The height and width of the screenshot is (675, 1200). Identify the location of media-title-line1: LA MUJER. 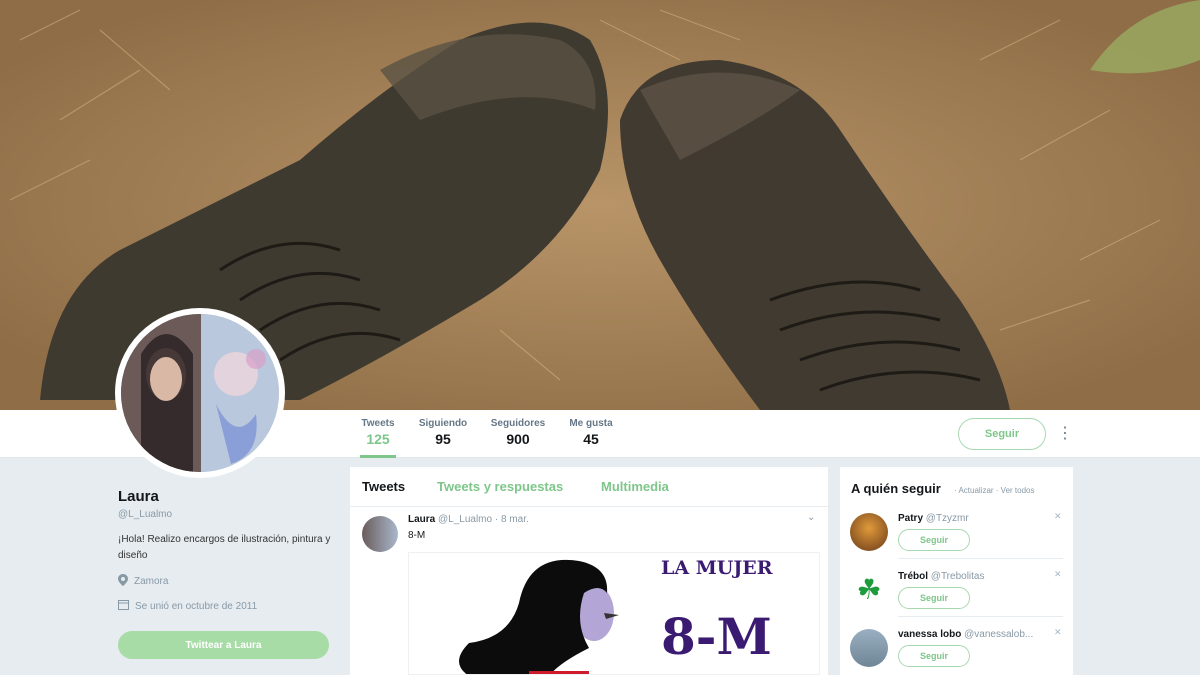
(717, 568).